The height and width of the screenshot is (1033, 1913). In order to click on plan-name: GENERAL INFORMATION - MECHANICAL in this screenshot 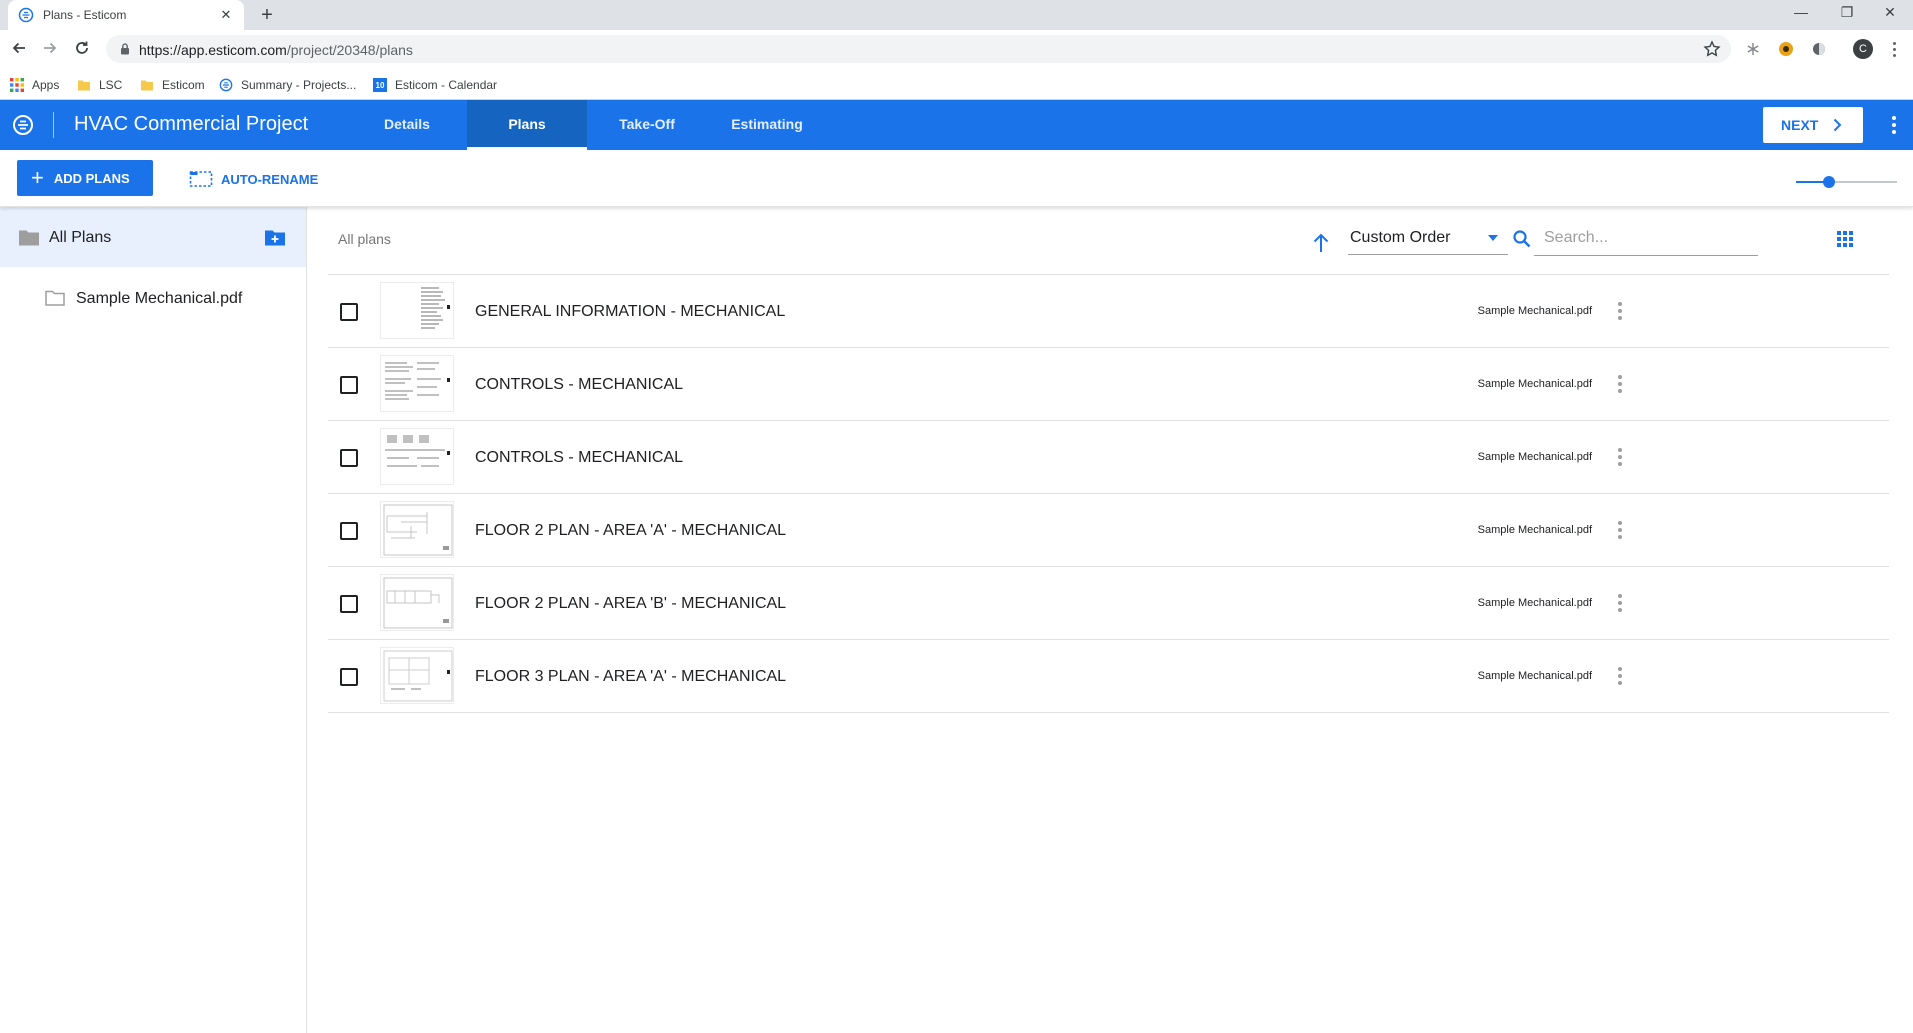, I will do `click(630, 312)`.